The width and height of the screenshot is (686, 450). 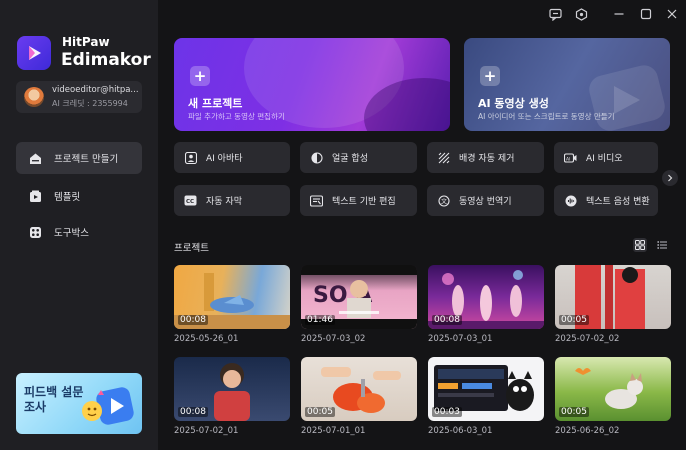 I want to click on project-name: 2025-07-03_01, so click(x=460, y=339).